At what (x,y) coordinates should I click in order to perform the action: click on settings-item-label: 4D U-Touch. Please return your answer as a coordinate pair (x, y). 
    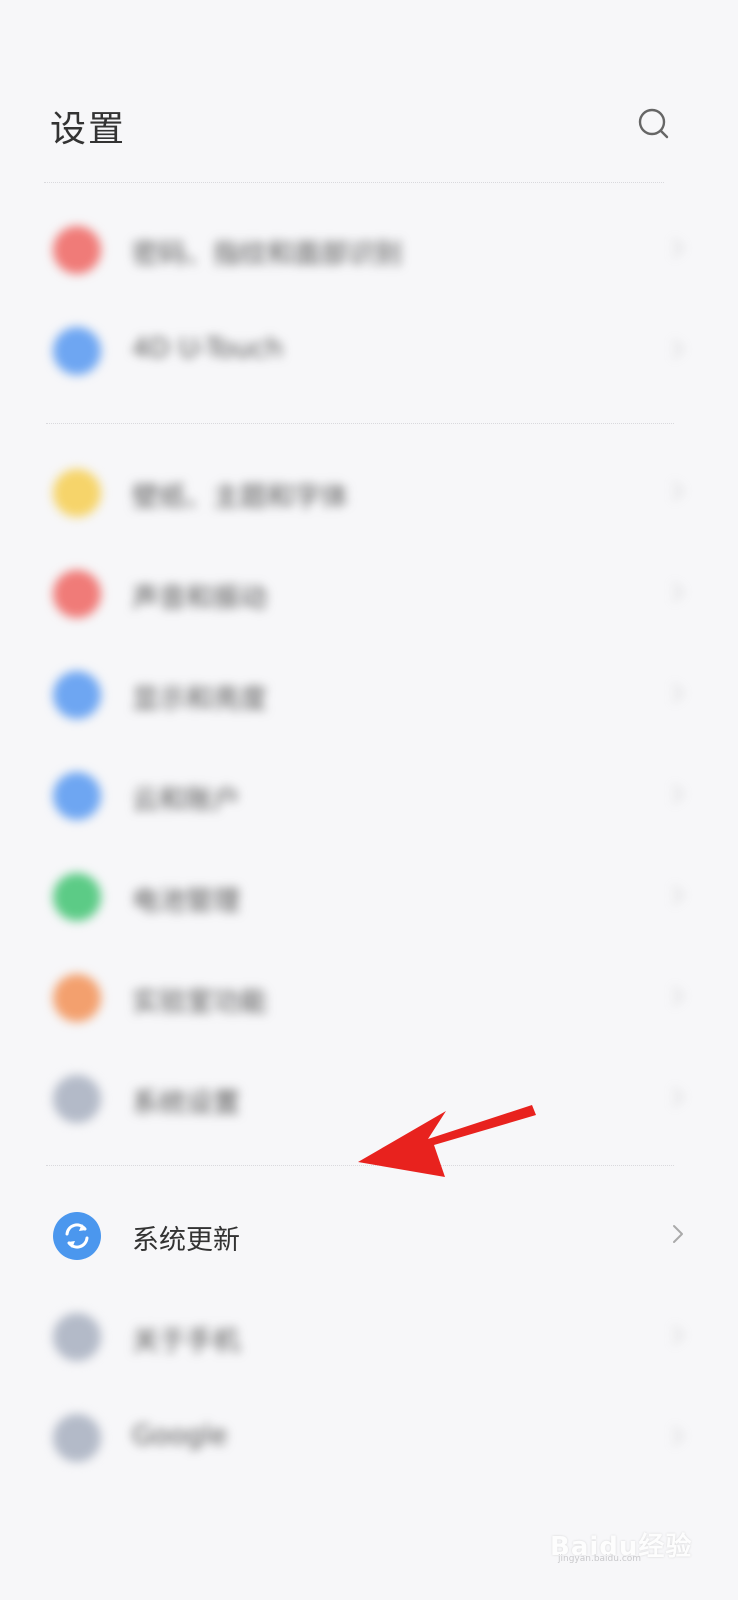
    Looking at the image, I should click on (208, 348).